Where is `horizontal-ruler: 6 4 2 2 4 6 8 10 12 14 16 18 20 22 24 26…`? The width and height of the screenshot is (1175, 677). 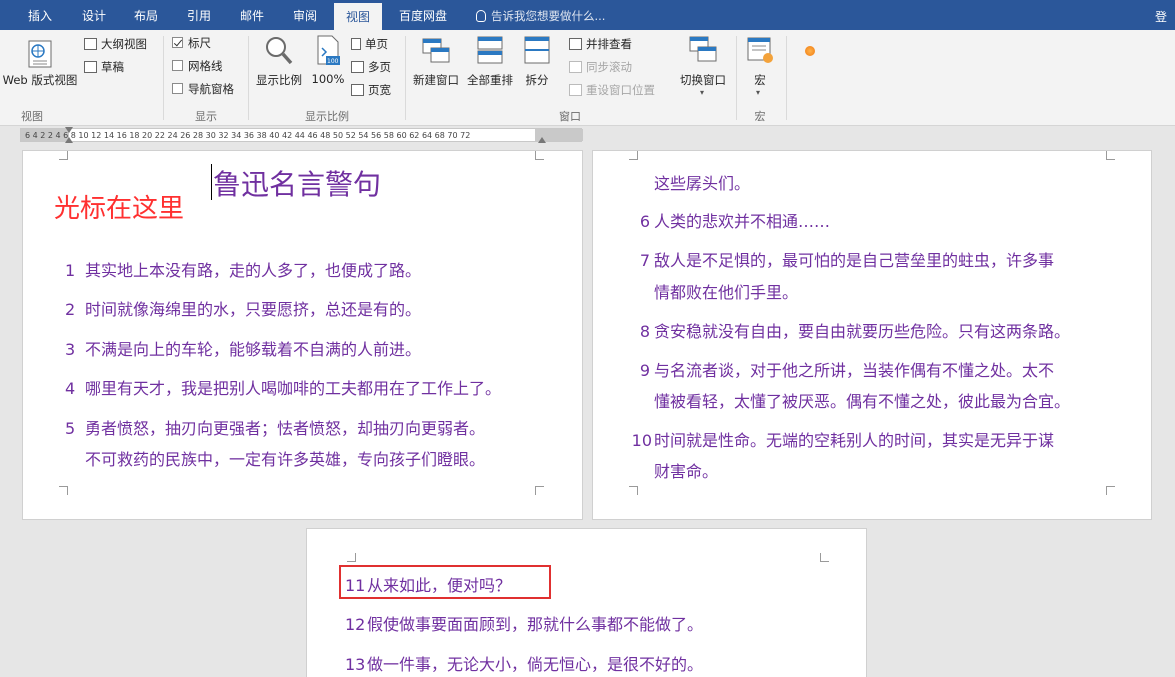 horizontal-ruler: 6 4 2 2 4 6 8 10 12 14 16 18 20 22 24 26… is located at coordinates (301, 135).